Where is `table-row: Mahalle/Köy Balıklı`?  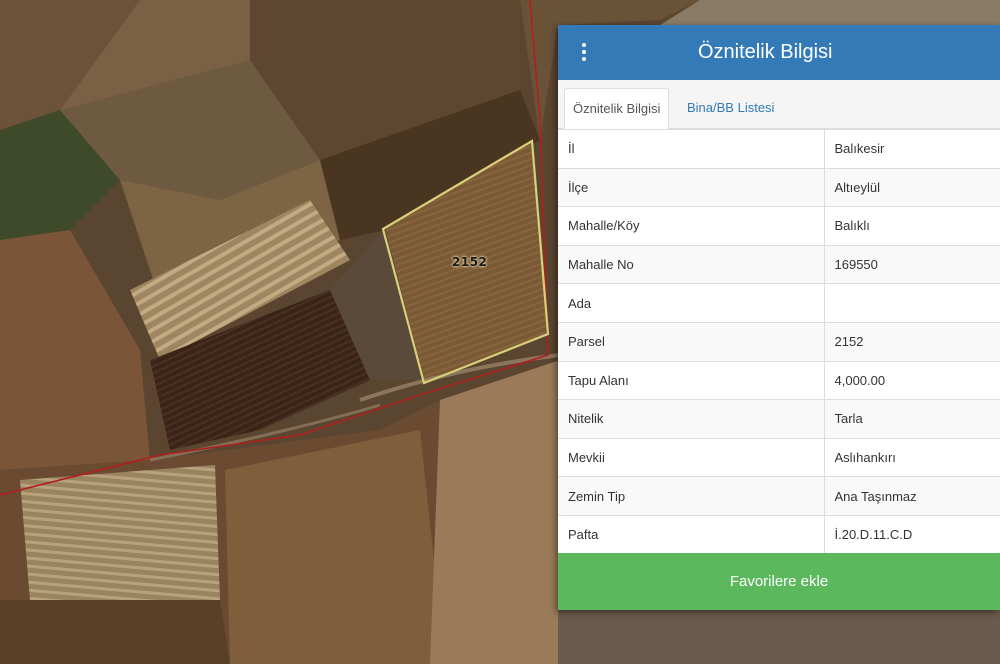
table-row: Mahalle/Köy Balıklı is located at coordinates (779, 226).